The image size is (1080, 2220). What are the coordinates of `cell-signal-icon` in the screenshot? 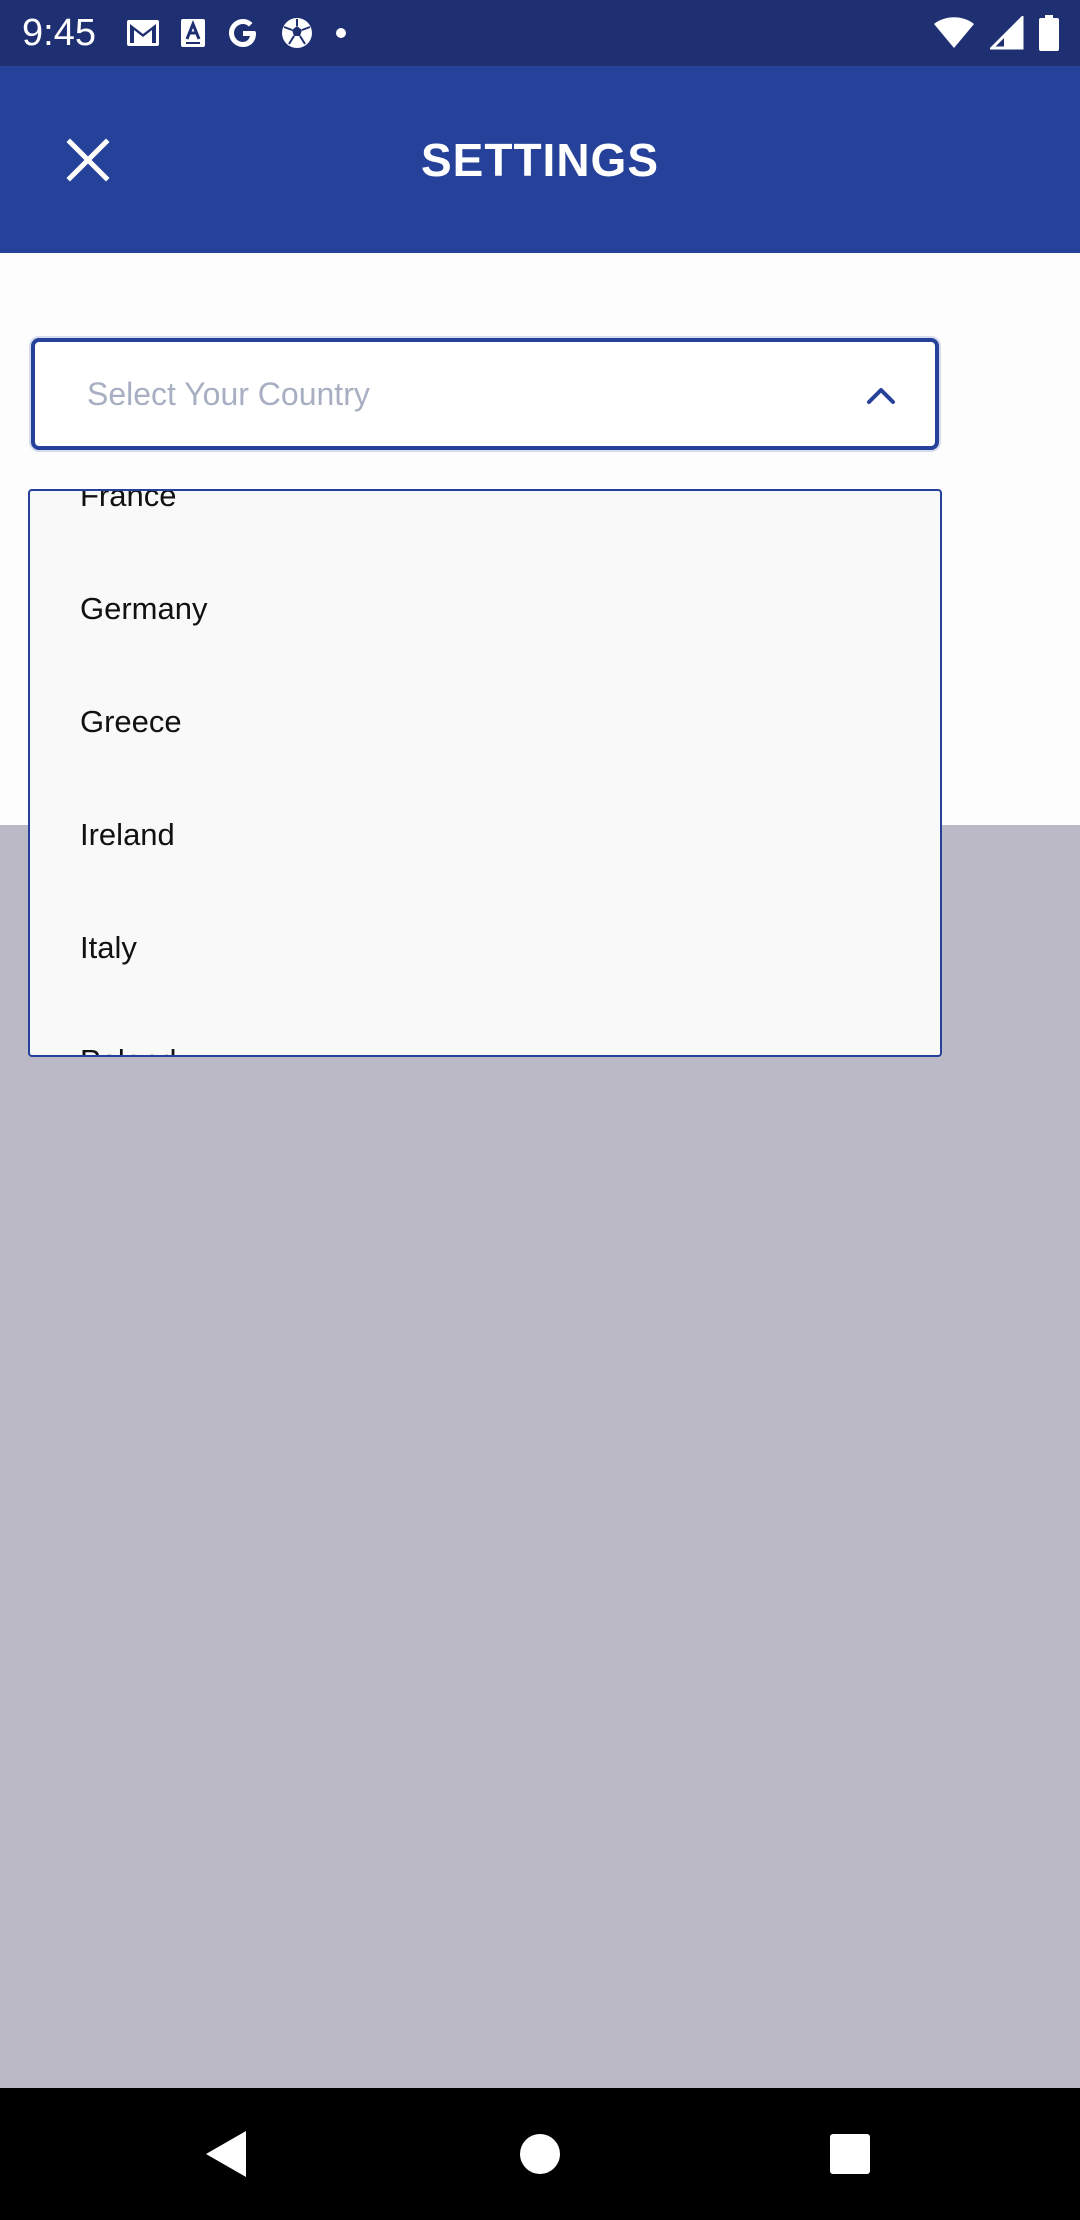 It's located at (1007, 33).